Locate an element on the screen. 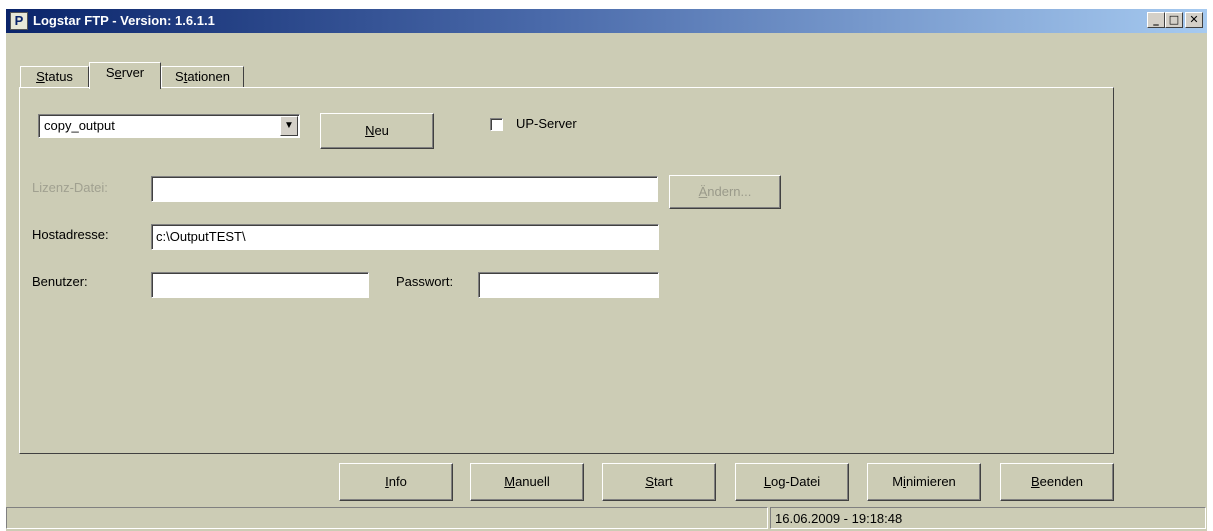 The height and width of the screenshot is (531, 1213). info-button: Info is located at coordinates (396, 482).